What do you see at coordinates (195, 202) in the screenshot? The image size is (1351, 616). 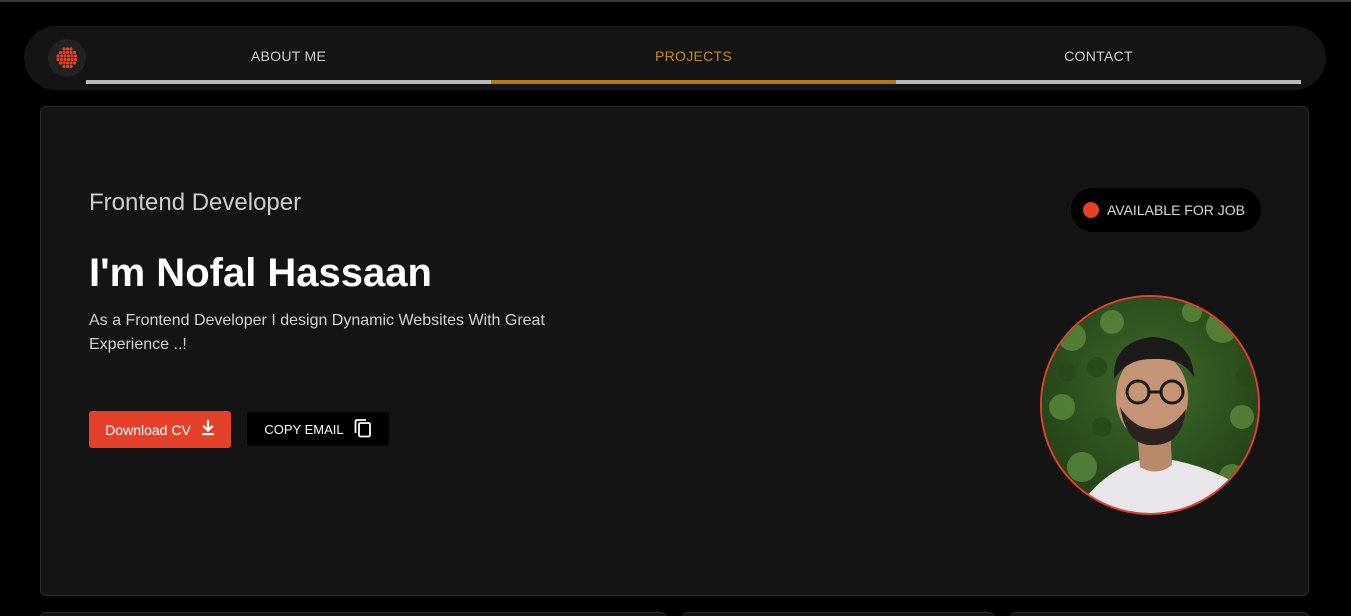 I see `hero-subtitle: Frontend Developer` at bounding box center [195, 202].